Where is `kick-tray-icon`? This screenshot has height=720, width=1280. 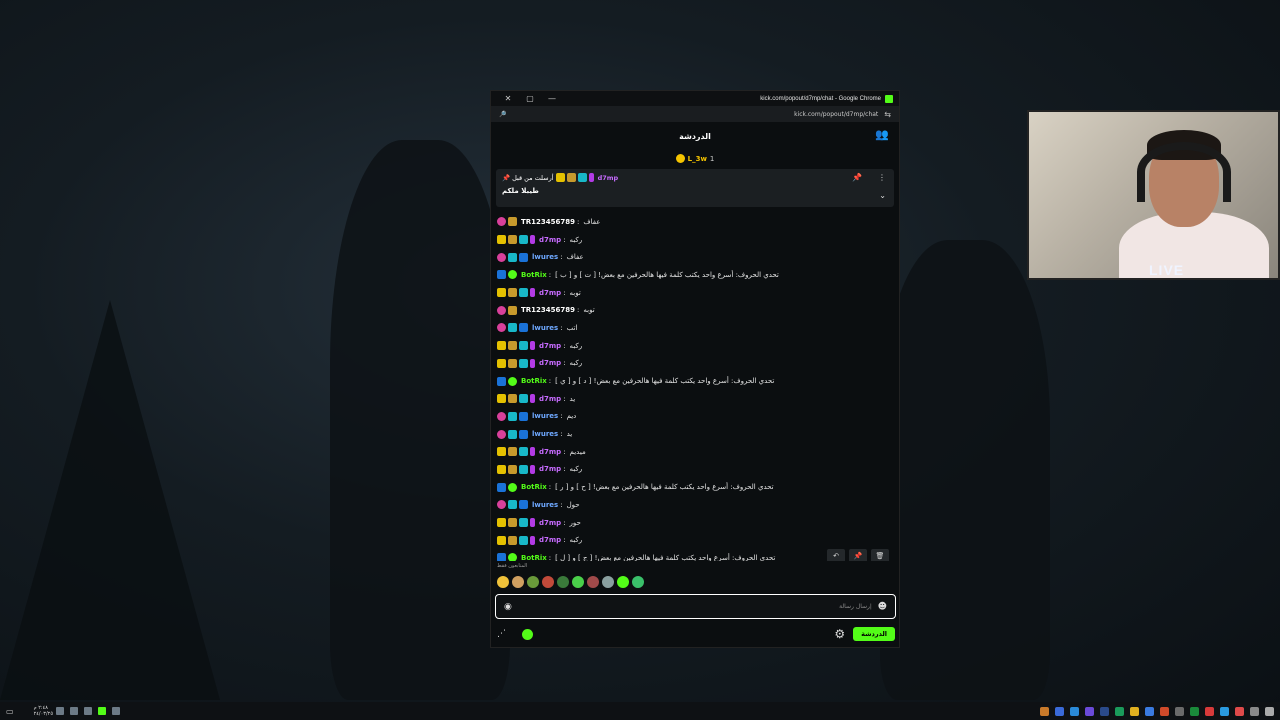
kick-tray-icon is located at coordinates (102, 711).